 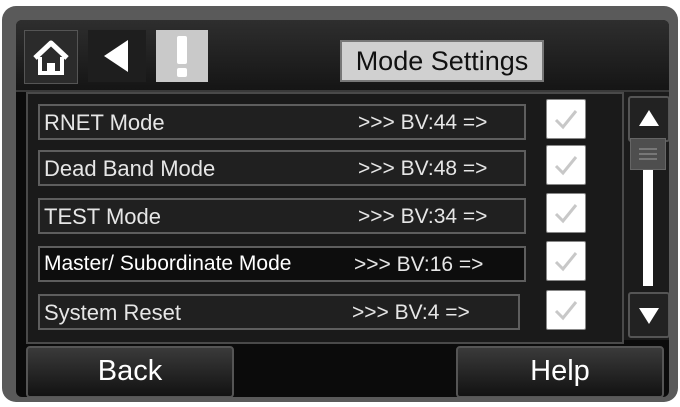 What do you see at coordinates (112, 312) in the screenshot?
I see `mode-label: System Reset` at bounding box center [112, 312].